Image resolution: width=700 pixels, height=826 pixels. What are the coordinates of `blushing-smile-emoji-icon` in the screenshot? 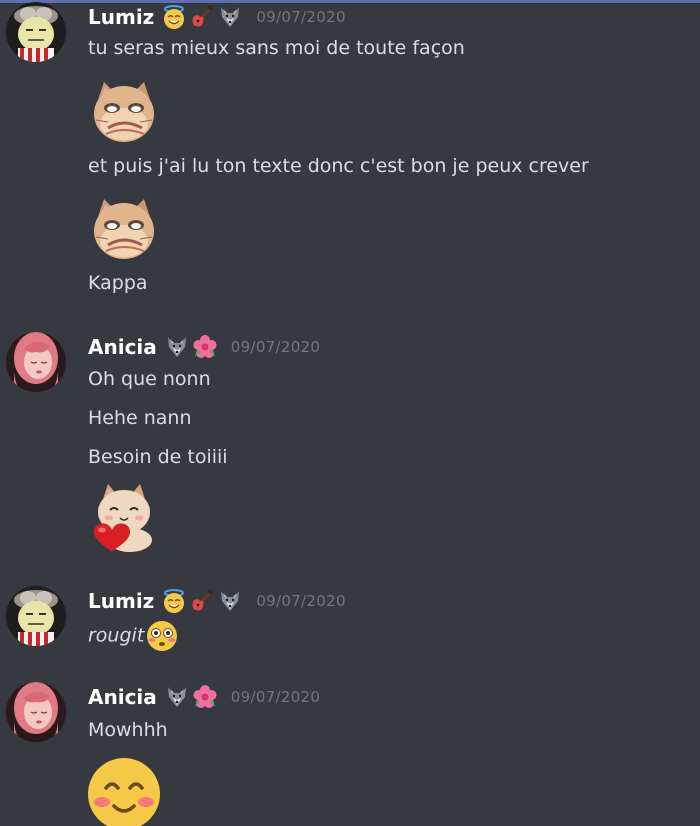 It's located at (124, 790).